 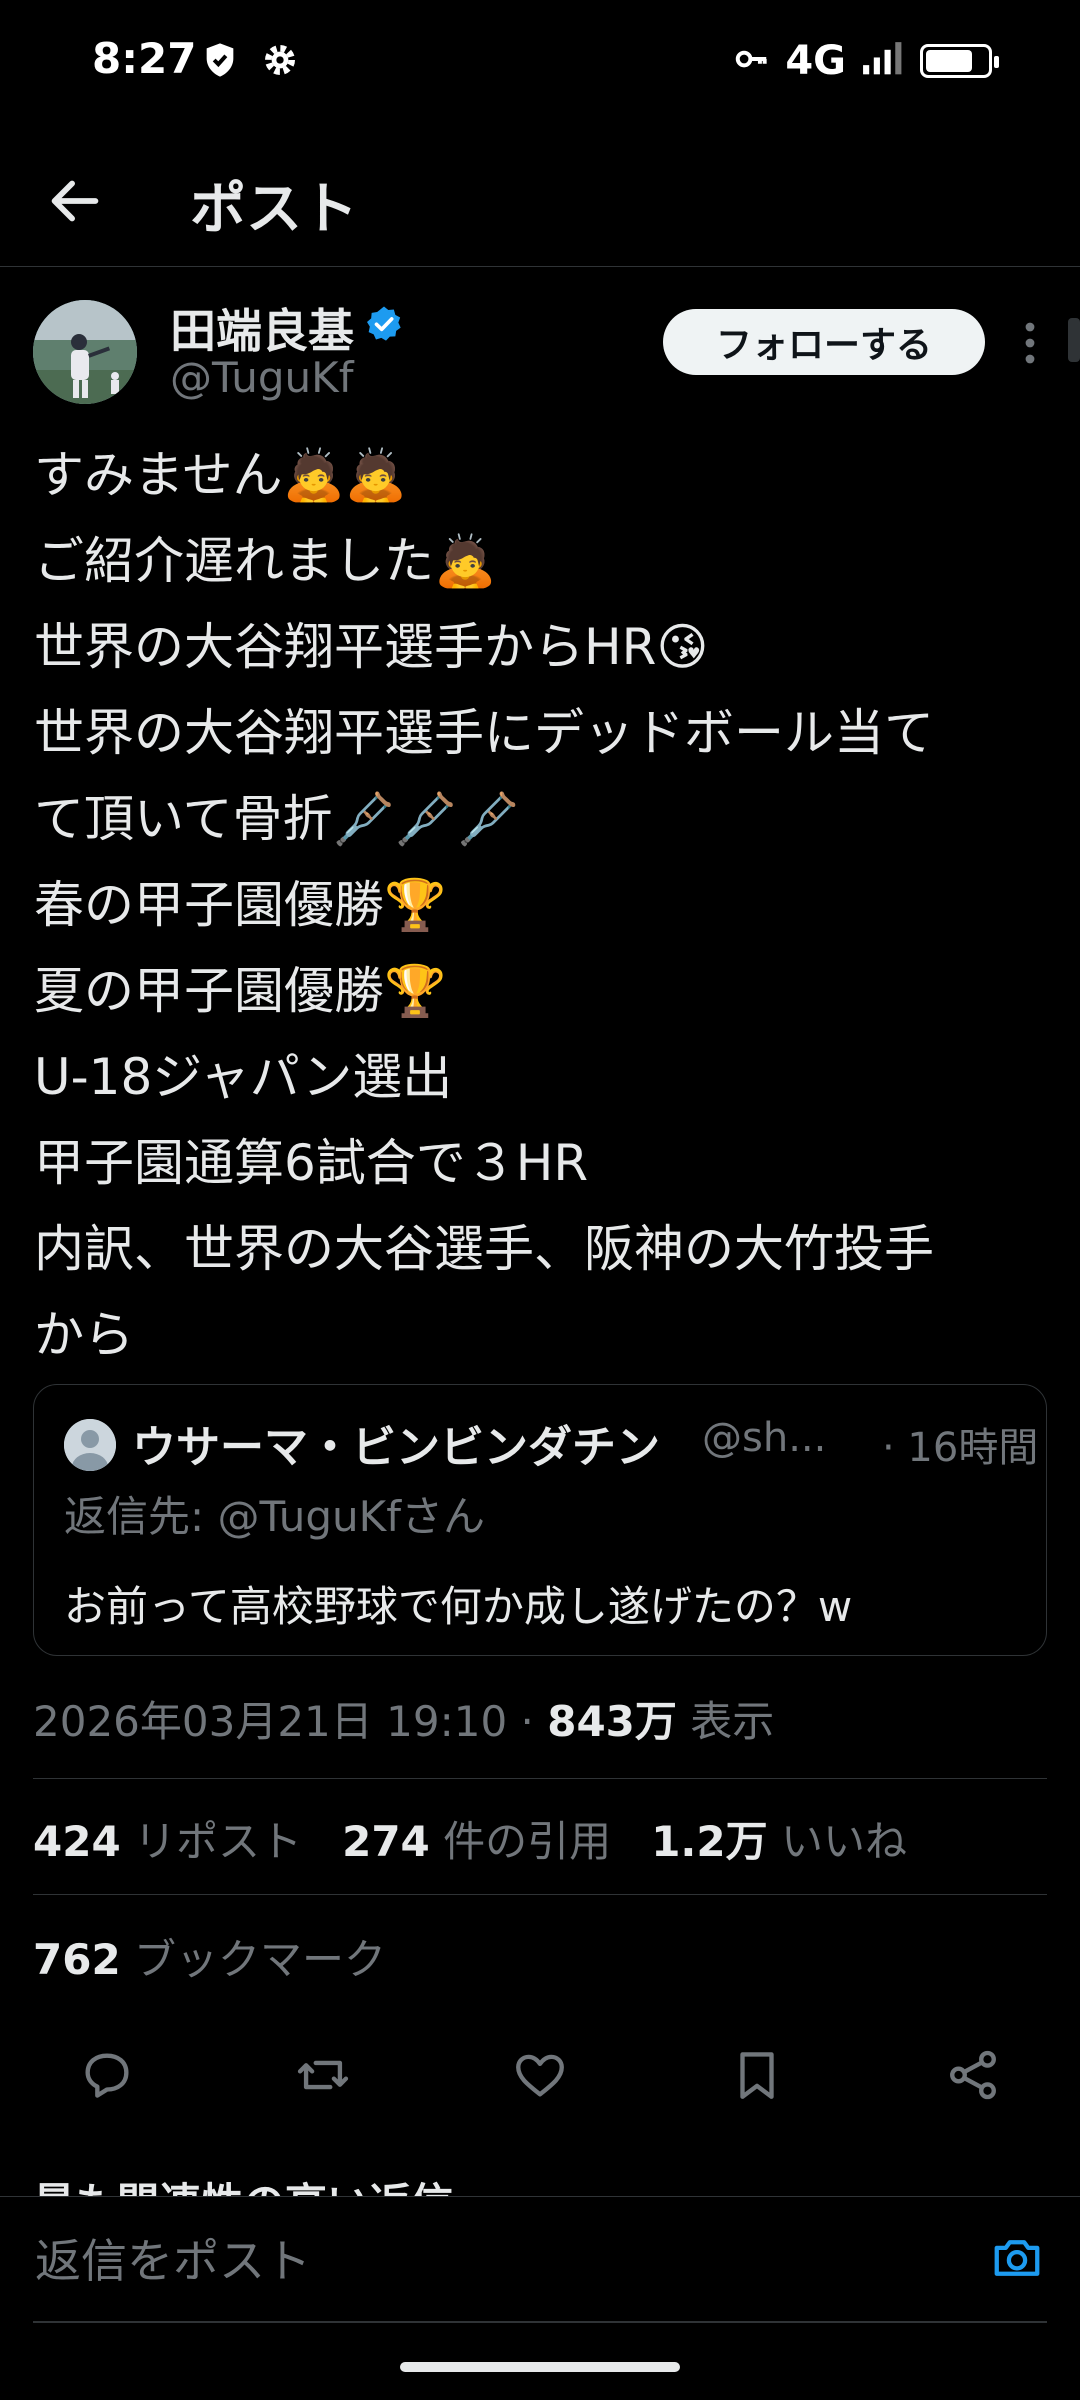 I want to click on quotes-label: 件の引用, so click(x=520, y=1841).